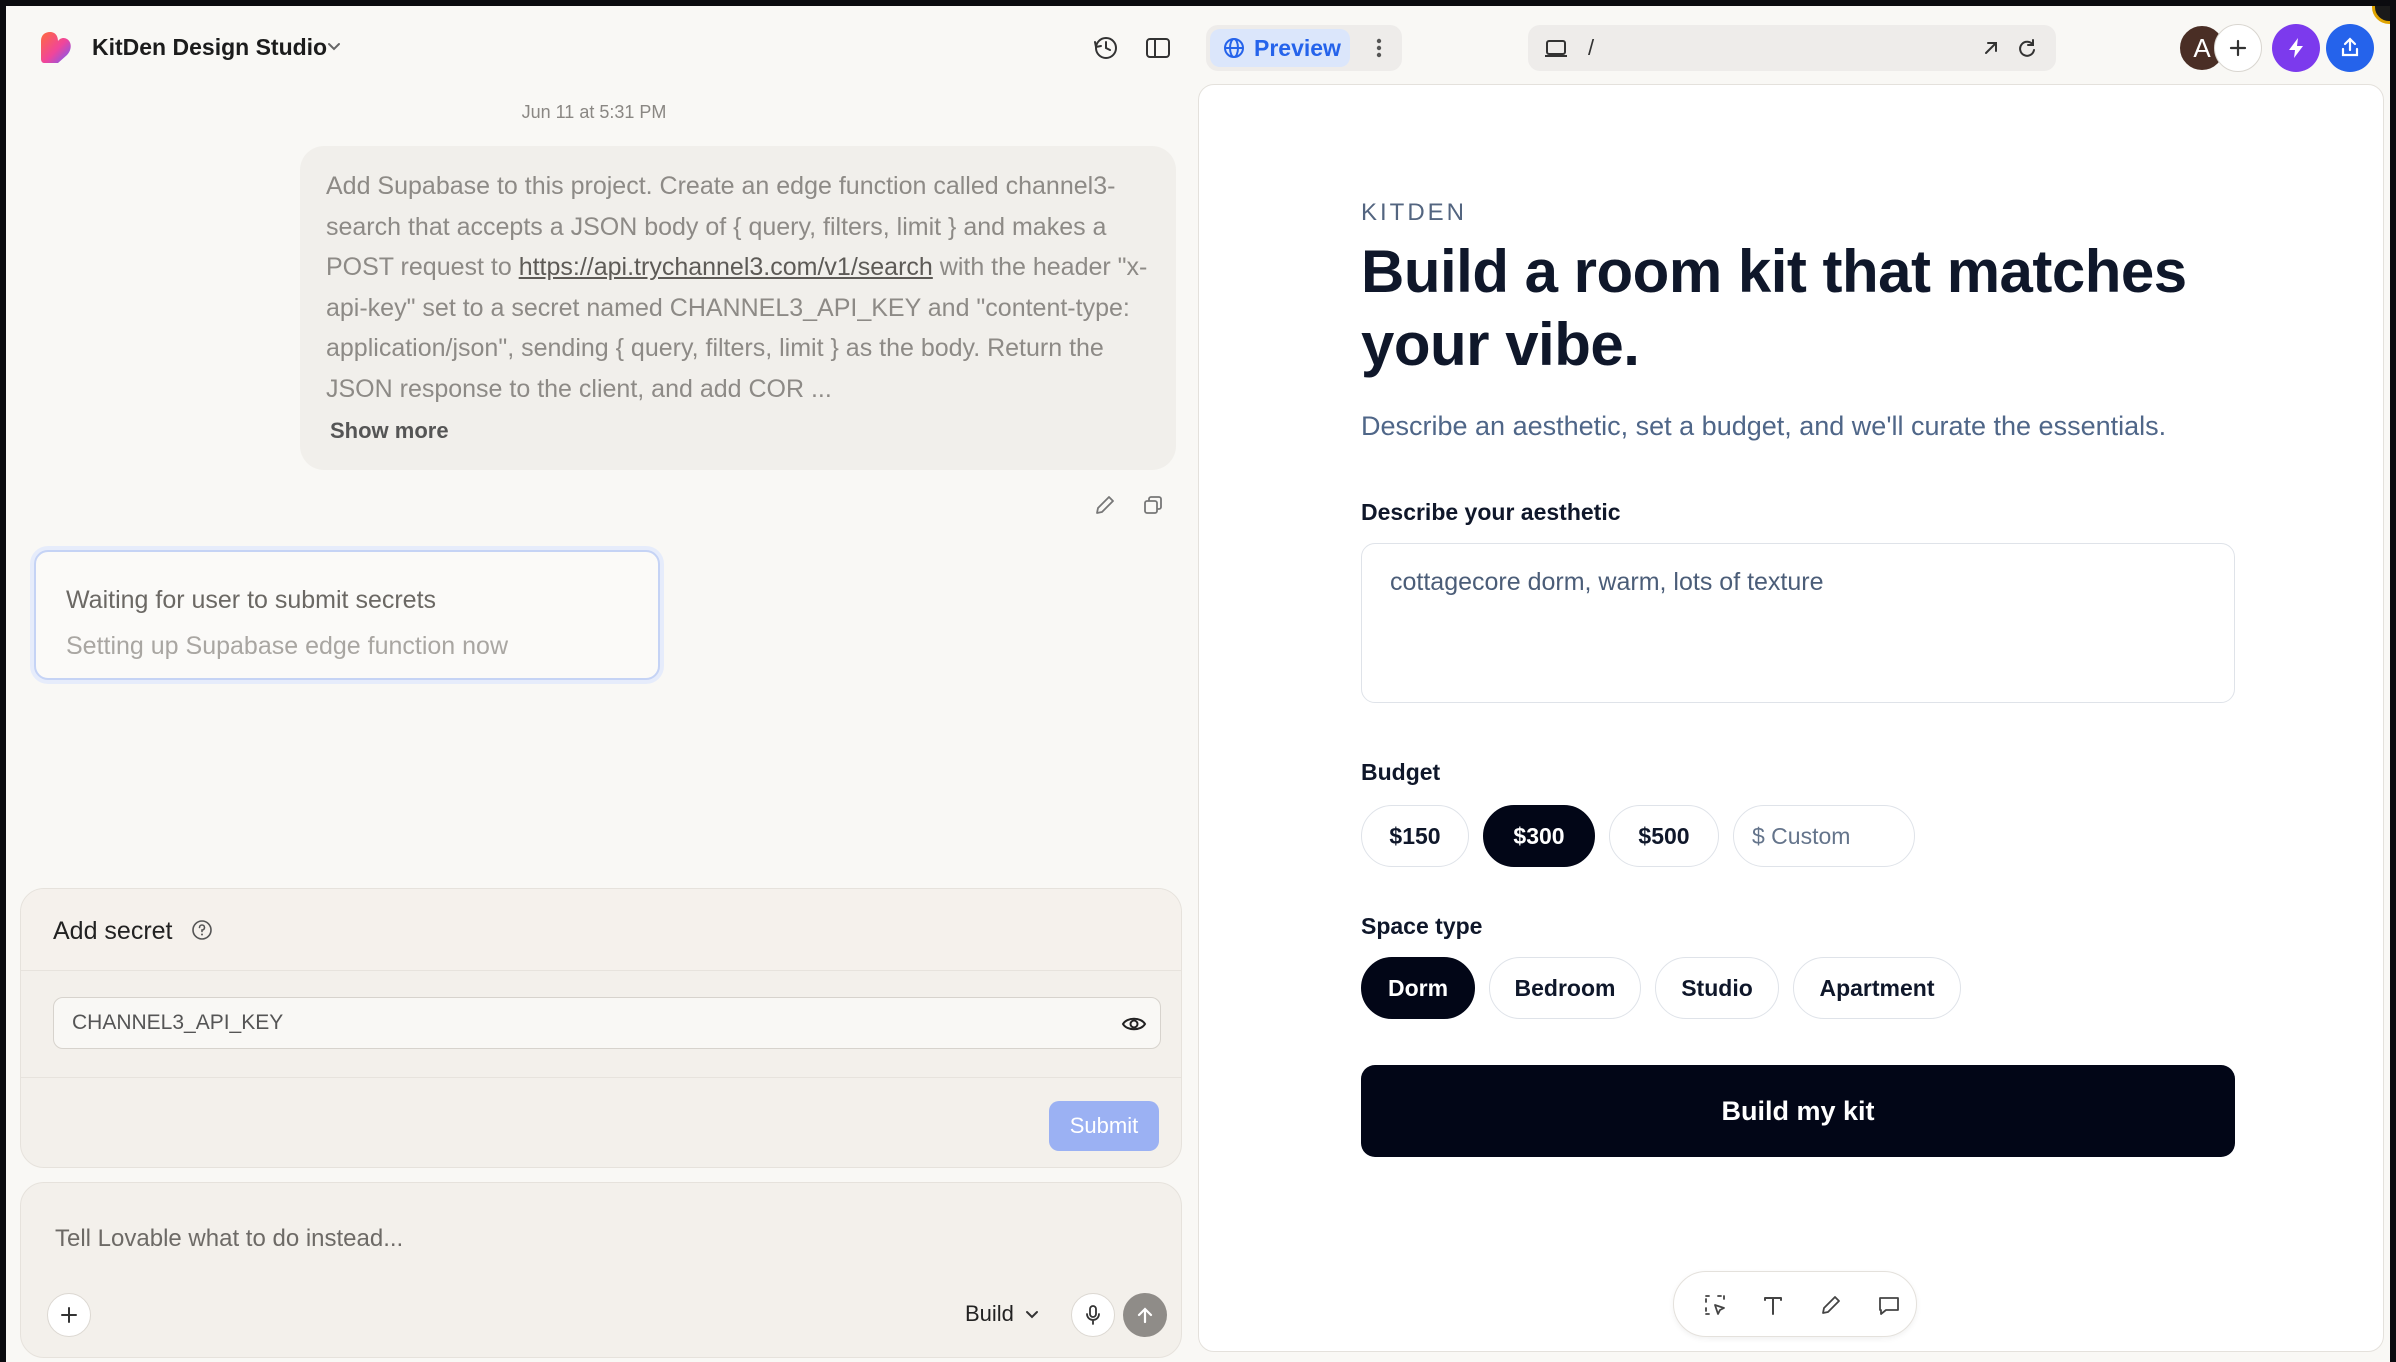 Image resolution: width=2396 pixels, height=1362 pixels. I want to click on edit-icon, so click(1105, 505).